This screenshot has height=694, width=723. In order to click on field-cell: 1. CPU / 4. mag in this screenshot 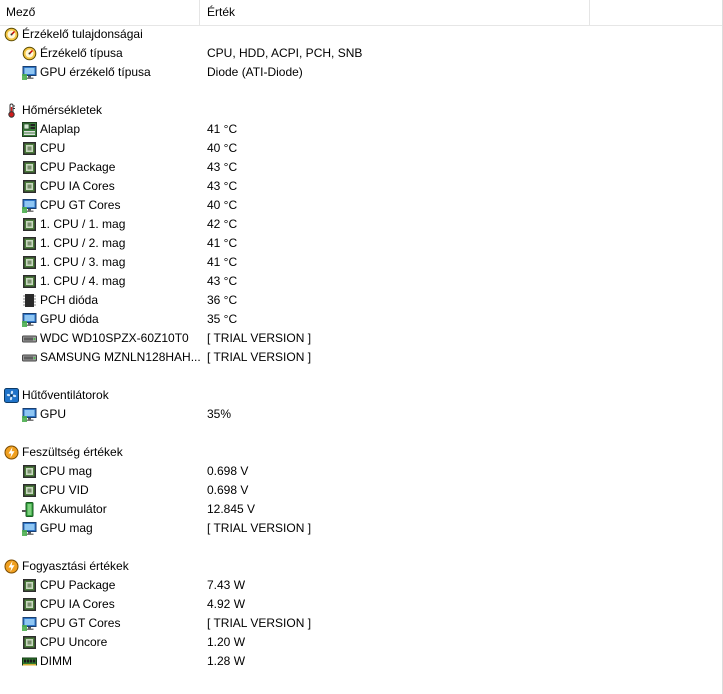, I will do `click(73, 281)`.